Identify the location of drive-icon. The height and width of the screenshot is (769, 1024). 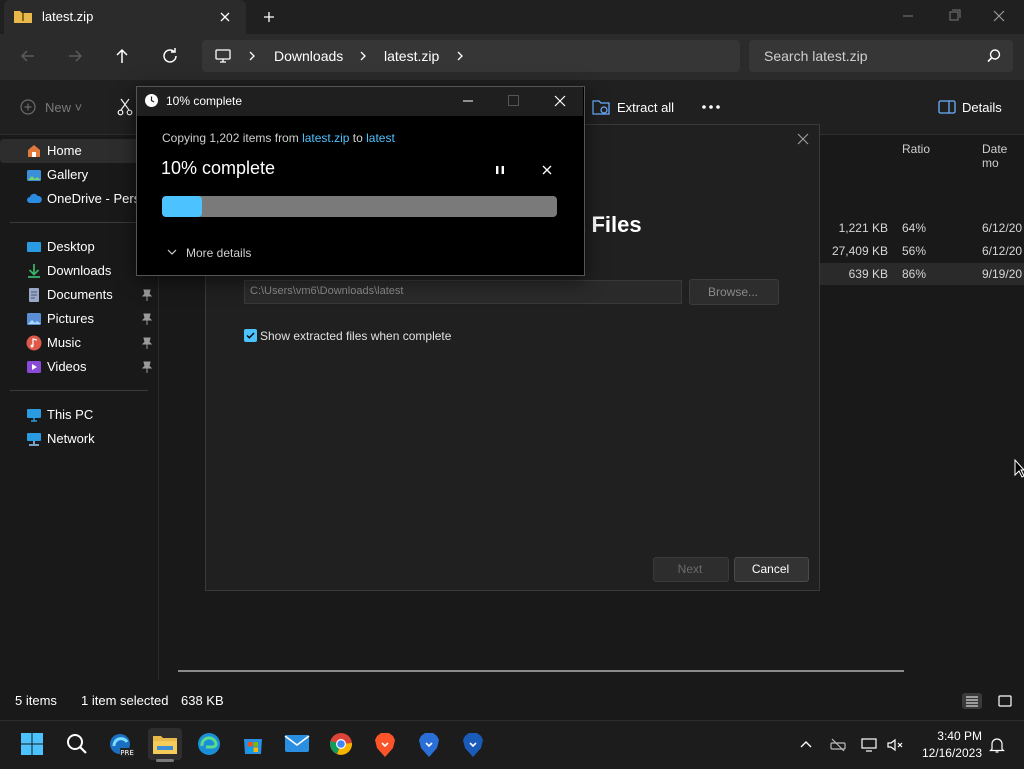
(838, 745).